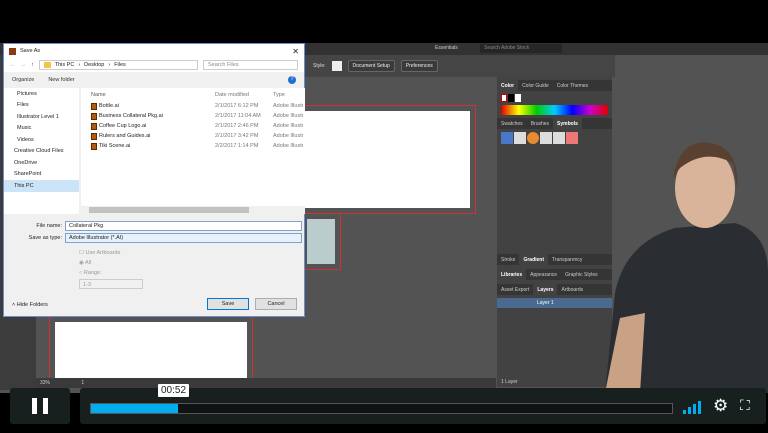 The height and width of the screenshot is (433, 768). I want to click on status-bar: 33% 1, so click(266, 383).